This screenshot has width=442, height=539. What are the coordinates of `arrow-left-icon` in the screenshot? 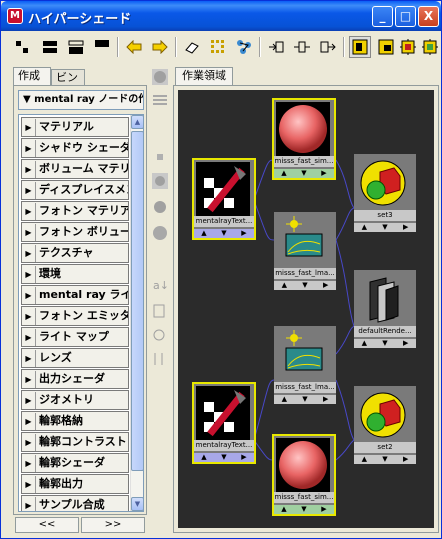 It's located at (134, 47).